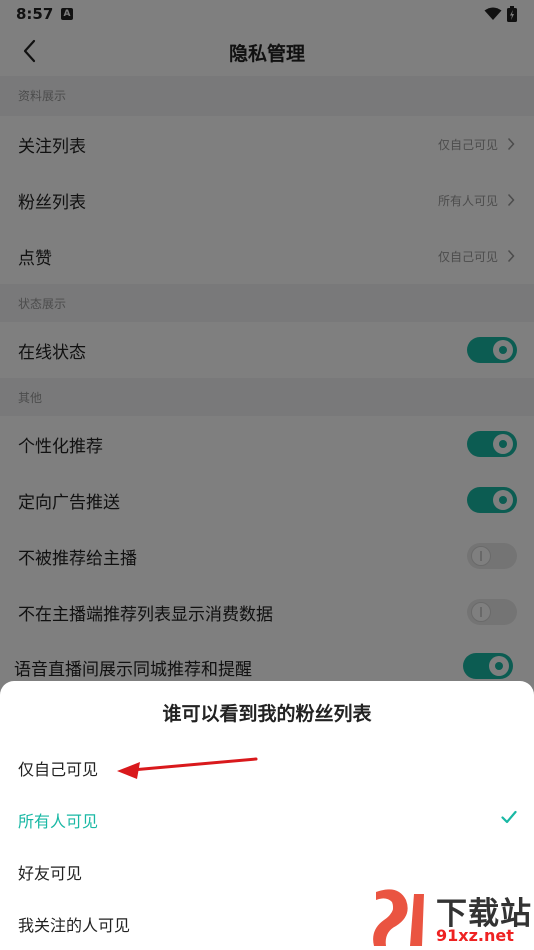 This screenshot has height=950, width=534. I want to click on watermark-url: 91xz.net, so click(475, 935).